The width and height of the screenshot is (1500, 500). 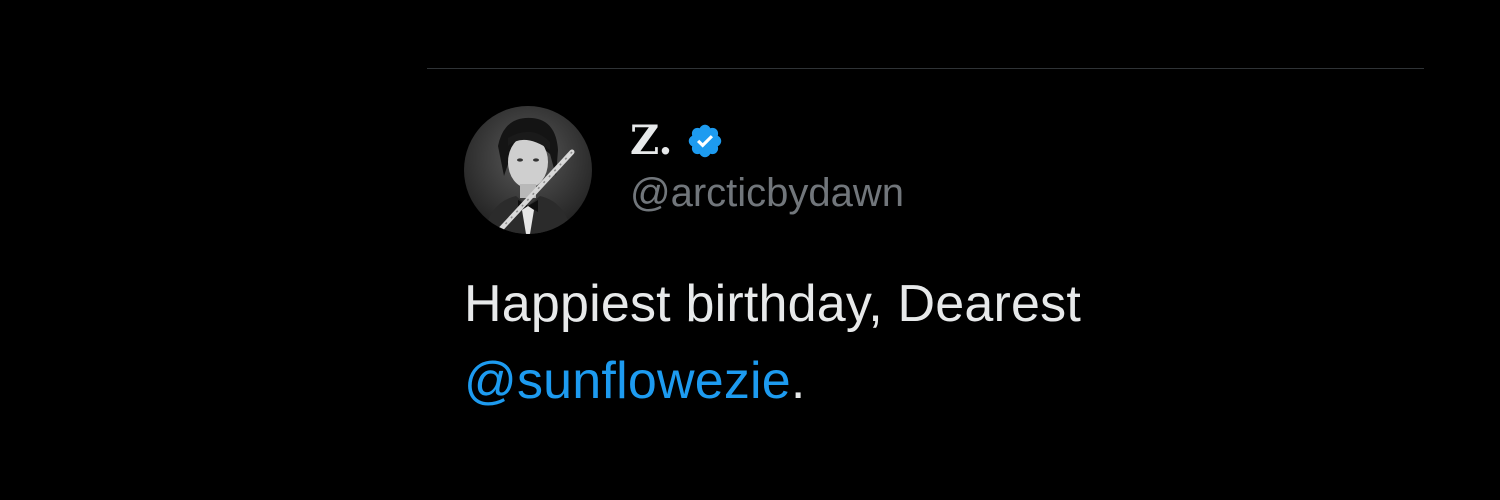 I want to click on divider, so click(x=925, y=68).